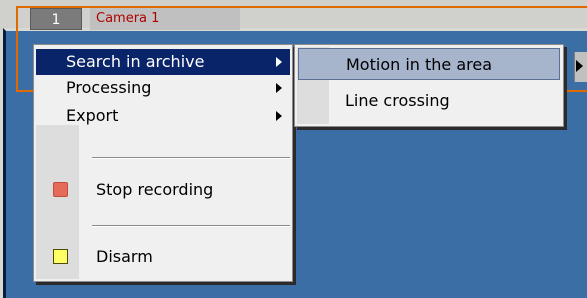 Image resolution: width=587 pixels, height=298 pixels. Describe the element at coordinates (163, 88) in the screenshot. I see `menu-item-processing: Processing` at that location.